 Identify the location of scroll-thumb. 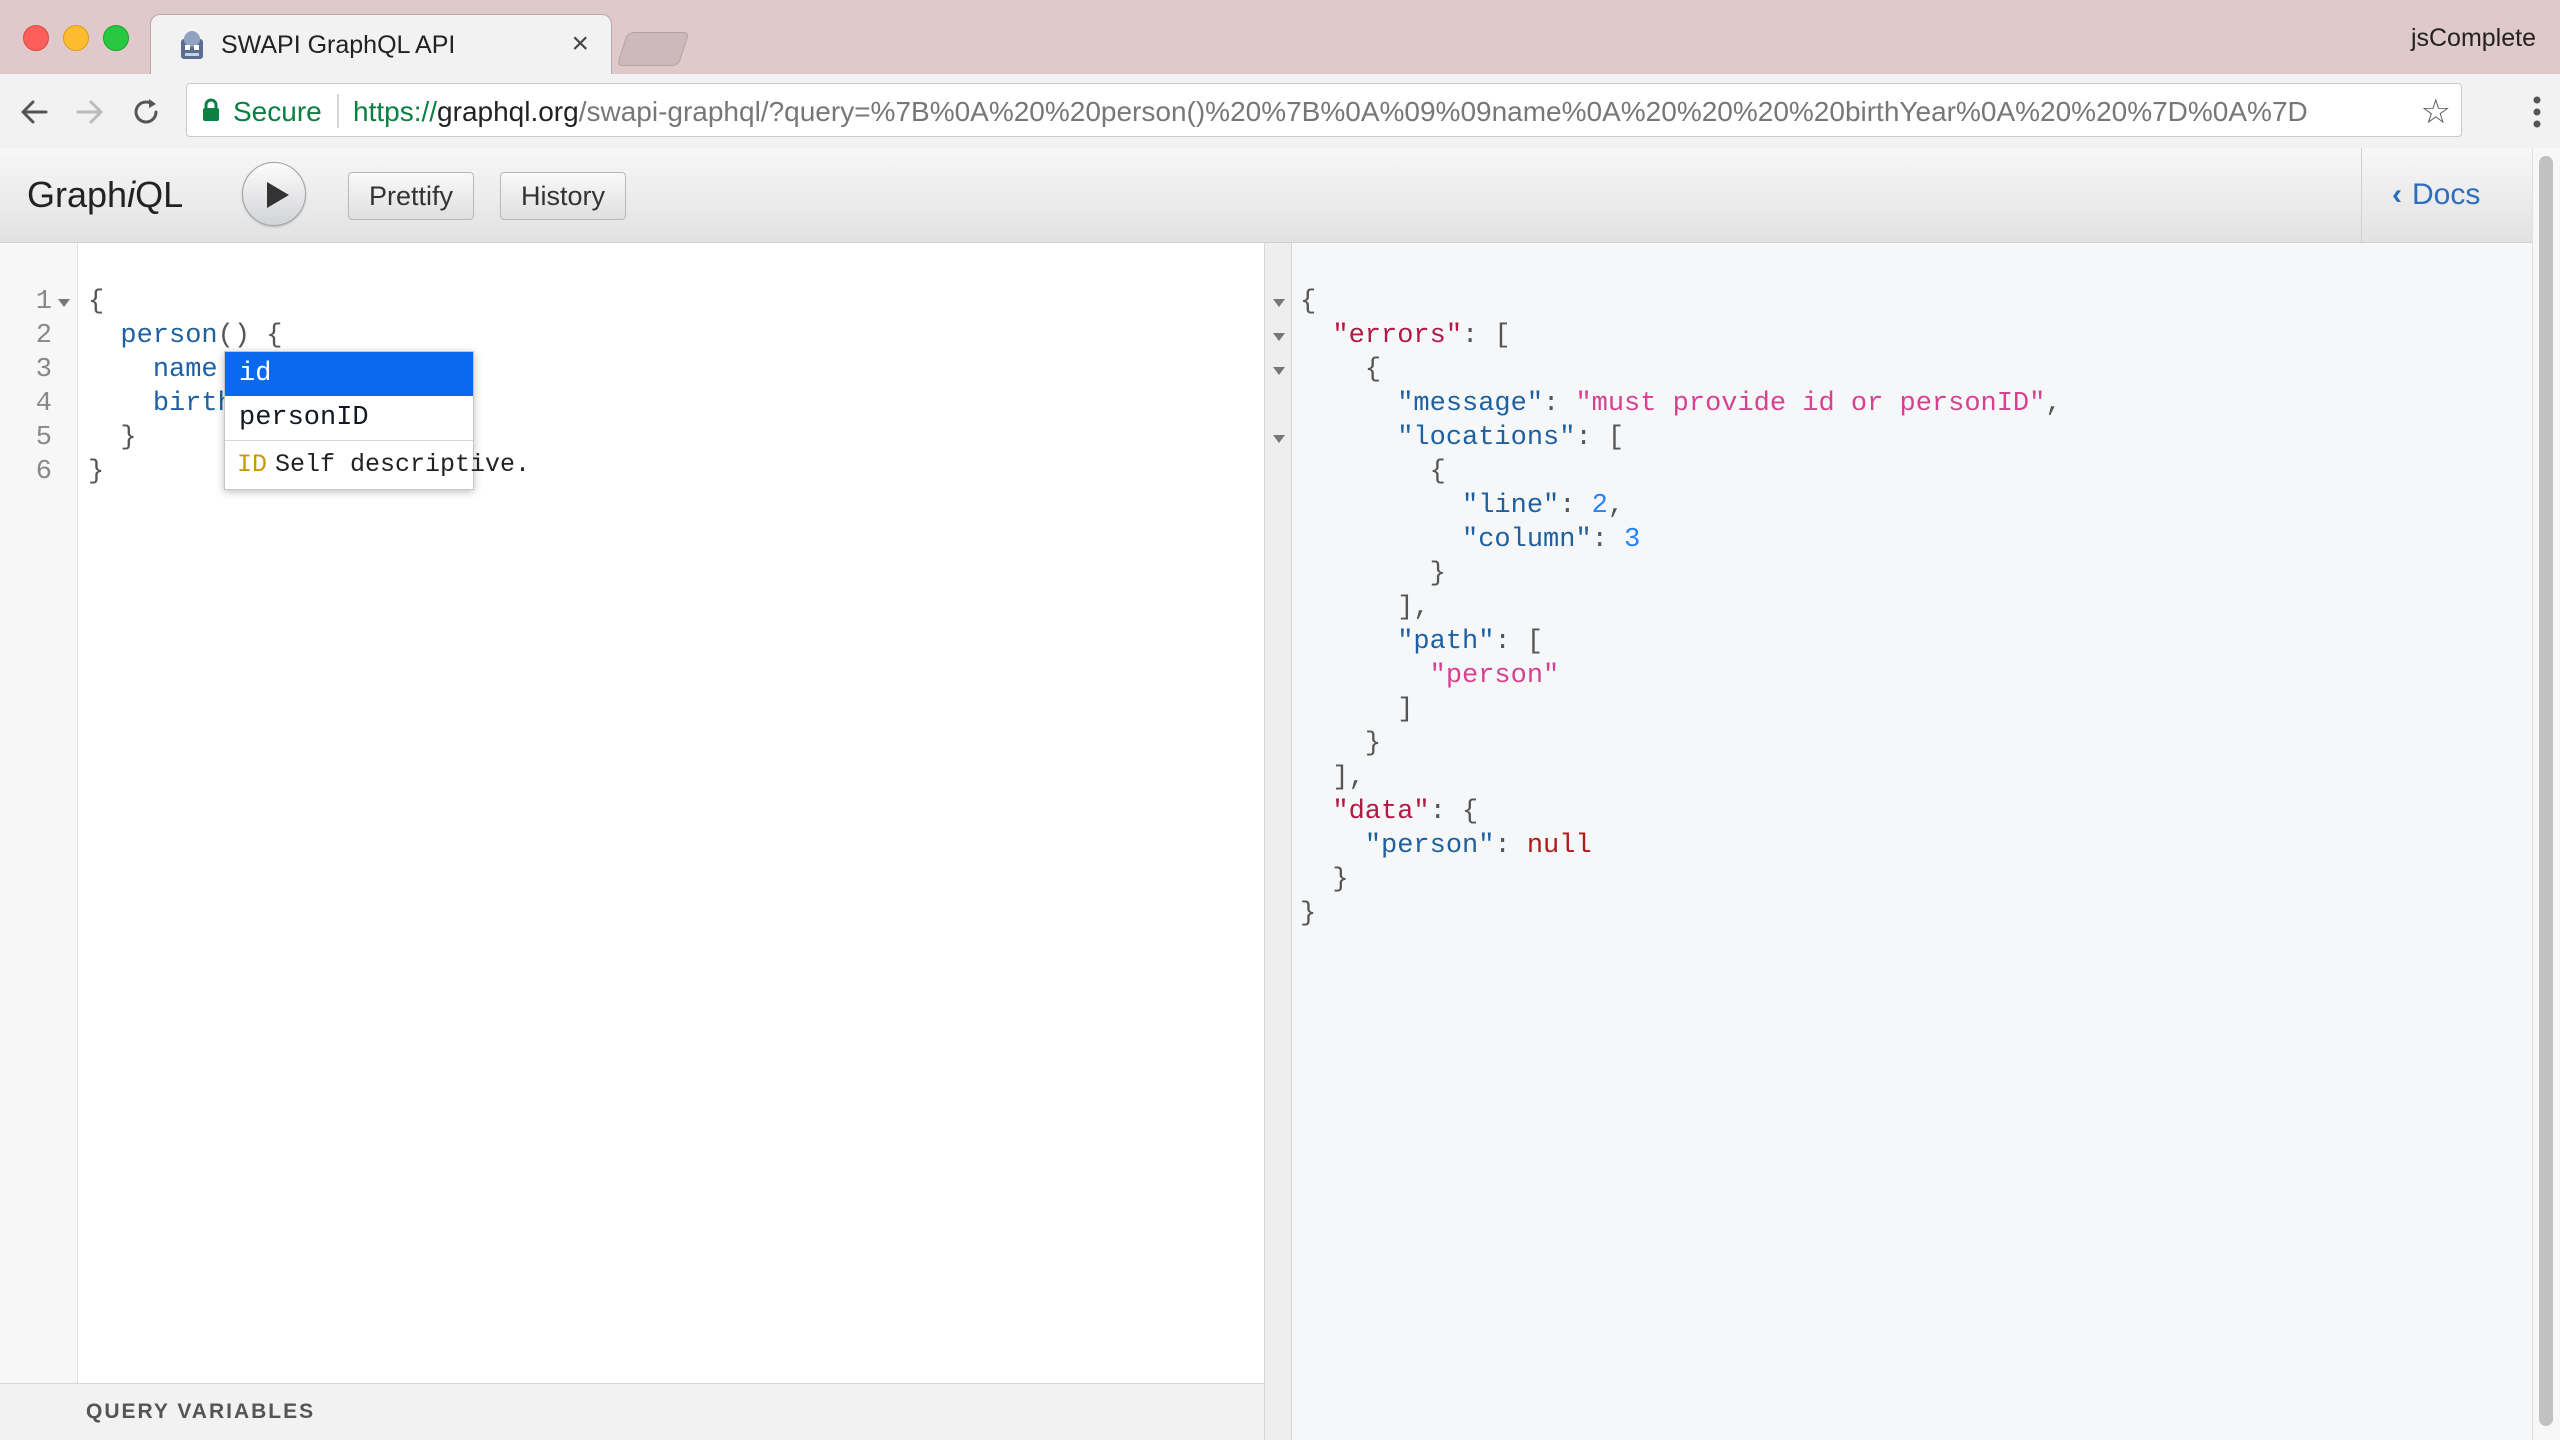
(2546, 791).